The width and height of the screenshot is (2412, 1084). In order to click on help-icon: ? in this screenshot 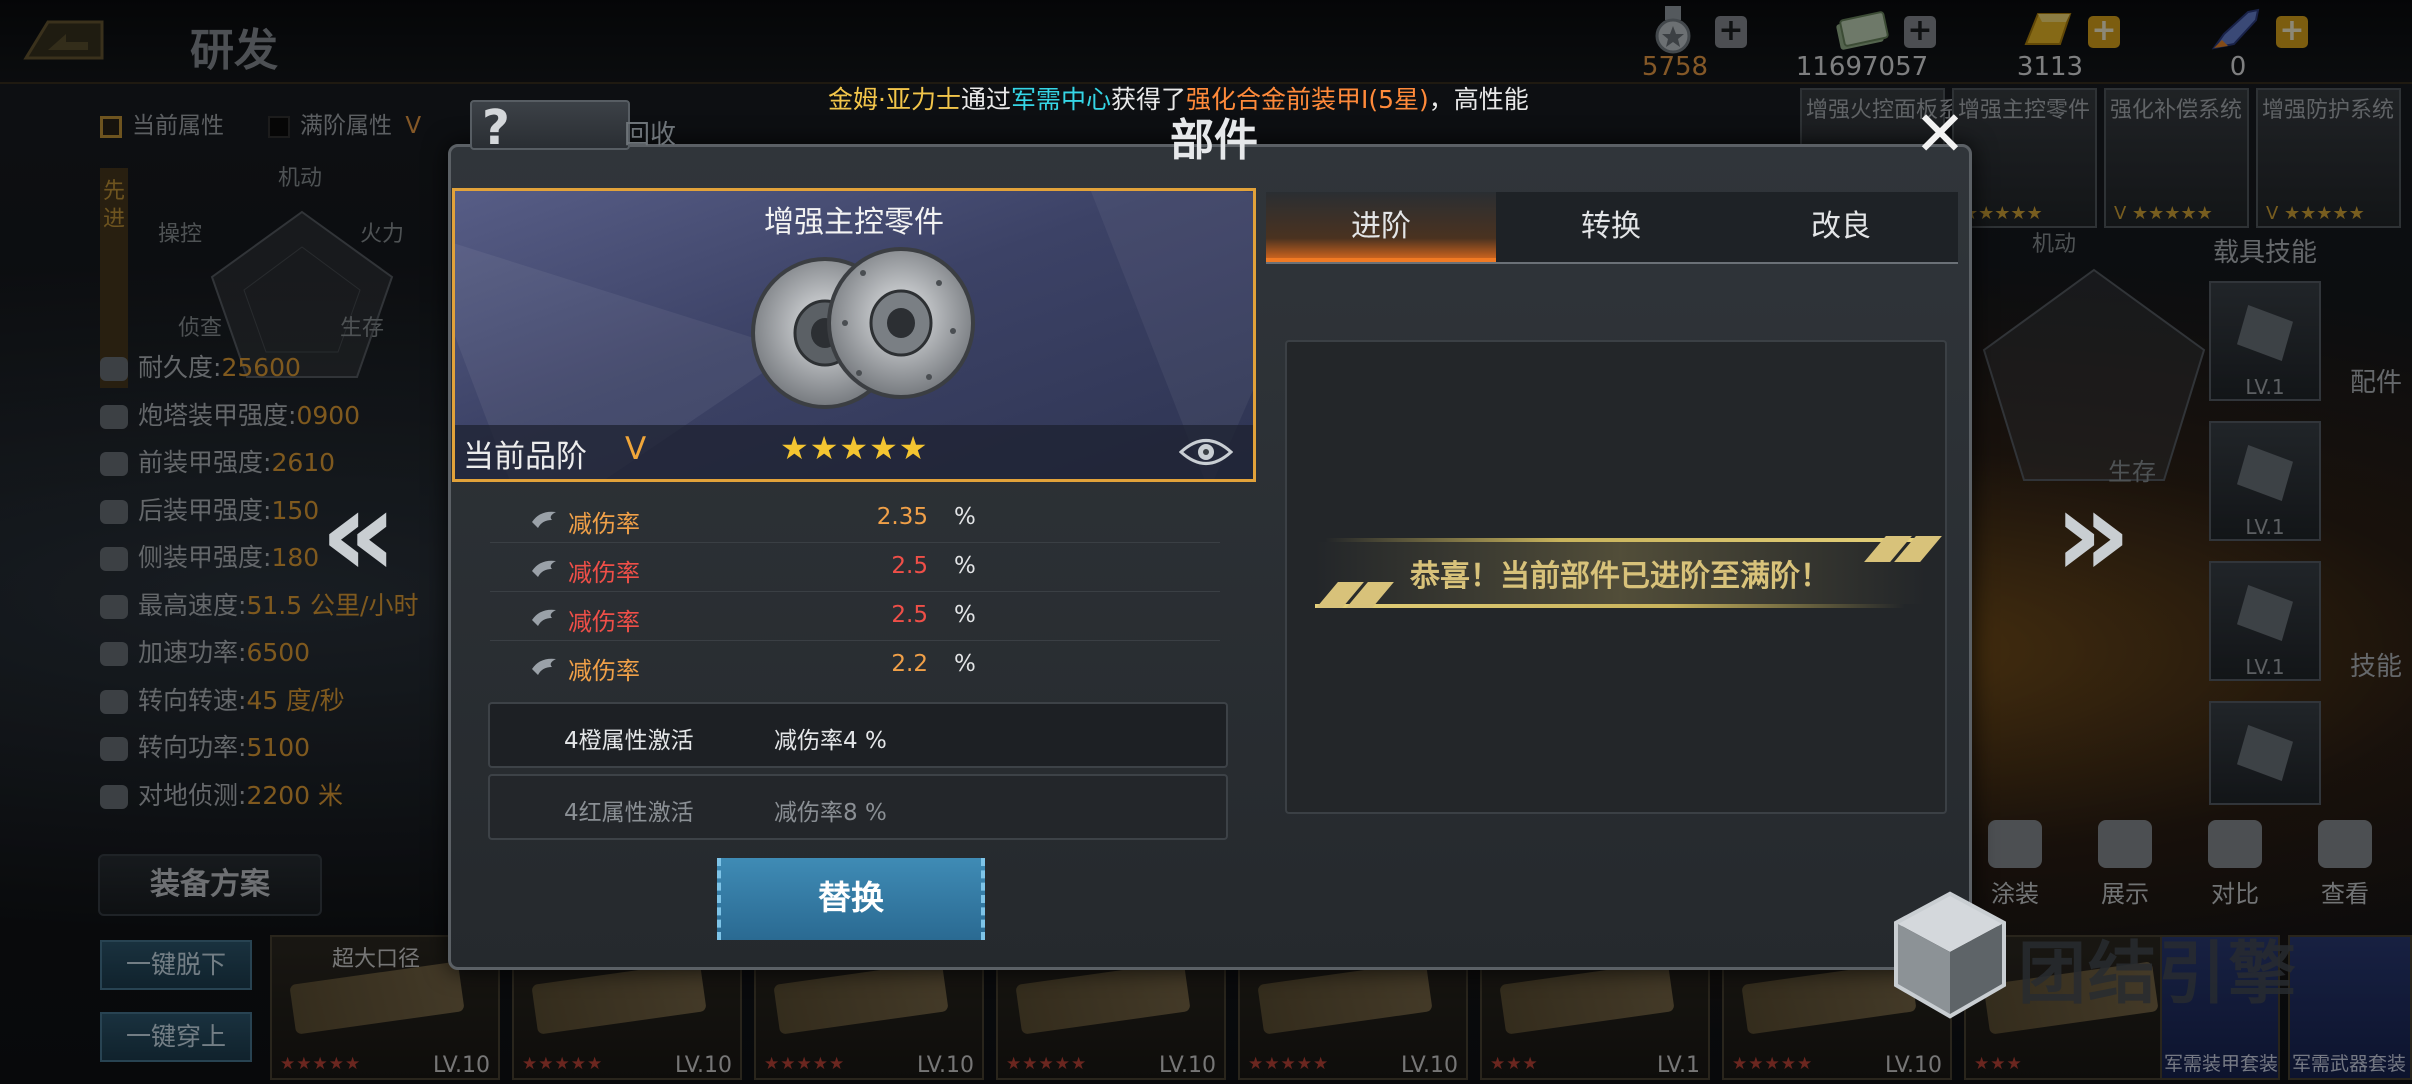, I will do `click(496, 128)`.